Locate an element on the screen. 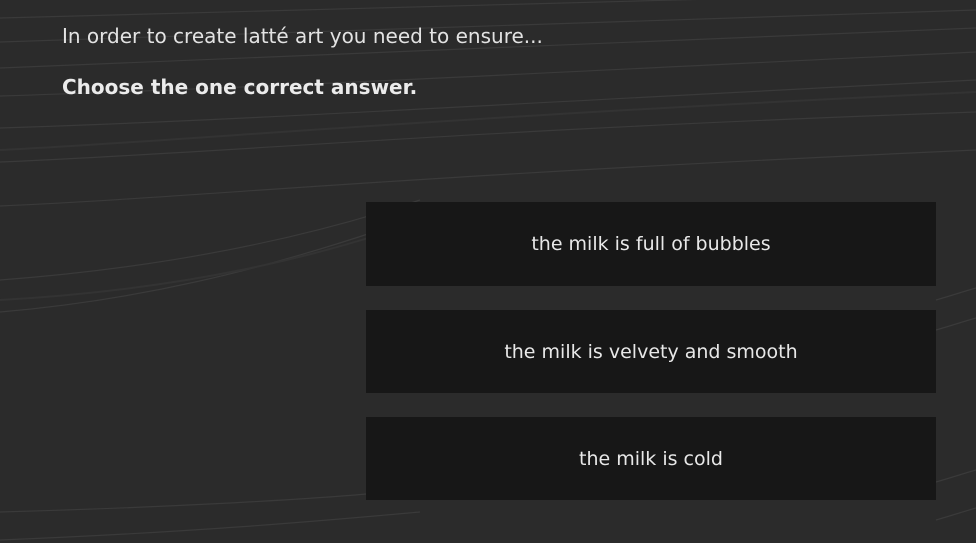 Image resolution: width=976 pixels, height=543 pixels. answer-option-velvety: the milk is velvety and smooth is located at coordinates (651, 351).